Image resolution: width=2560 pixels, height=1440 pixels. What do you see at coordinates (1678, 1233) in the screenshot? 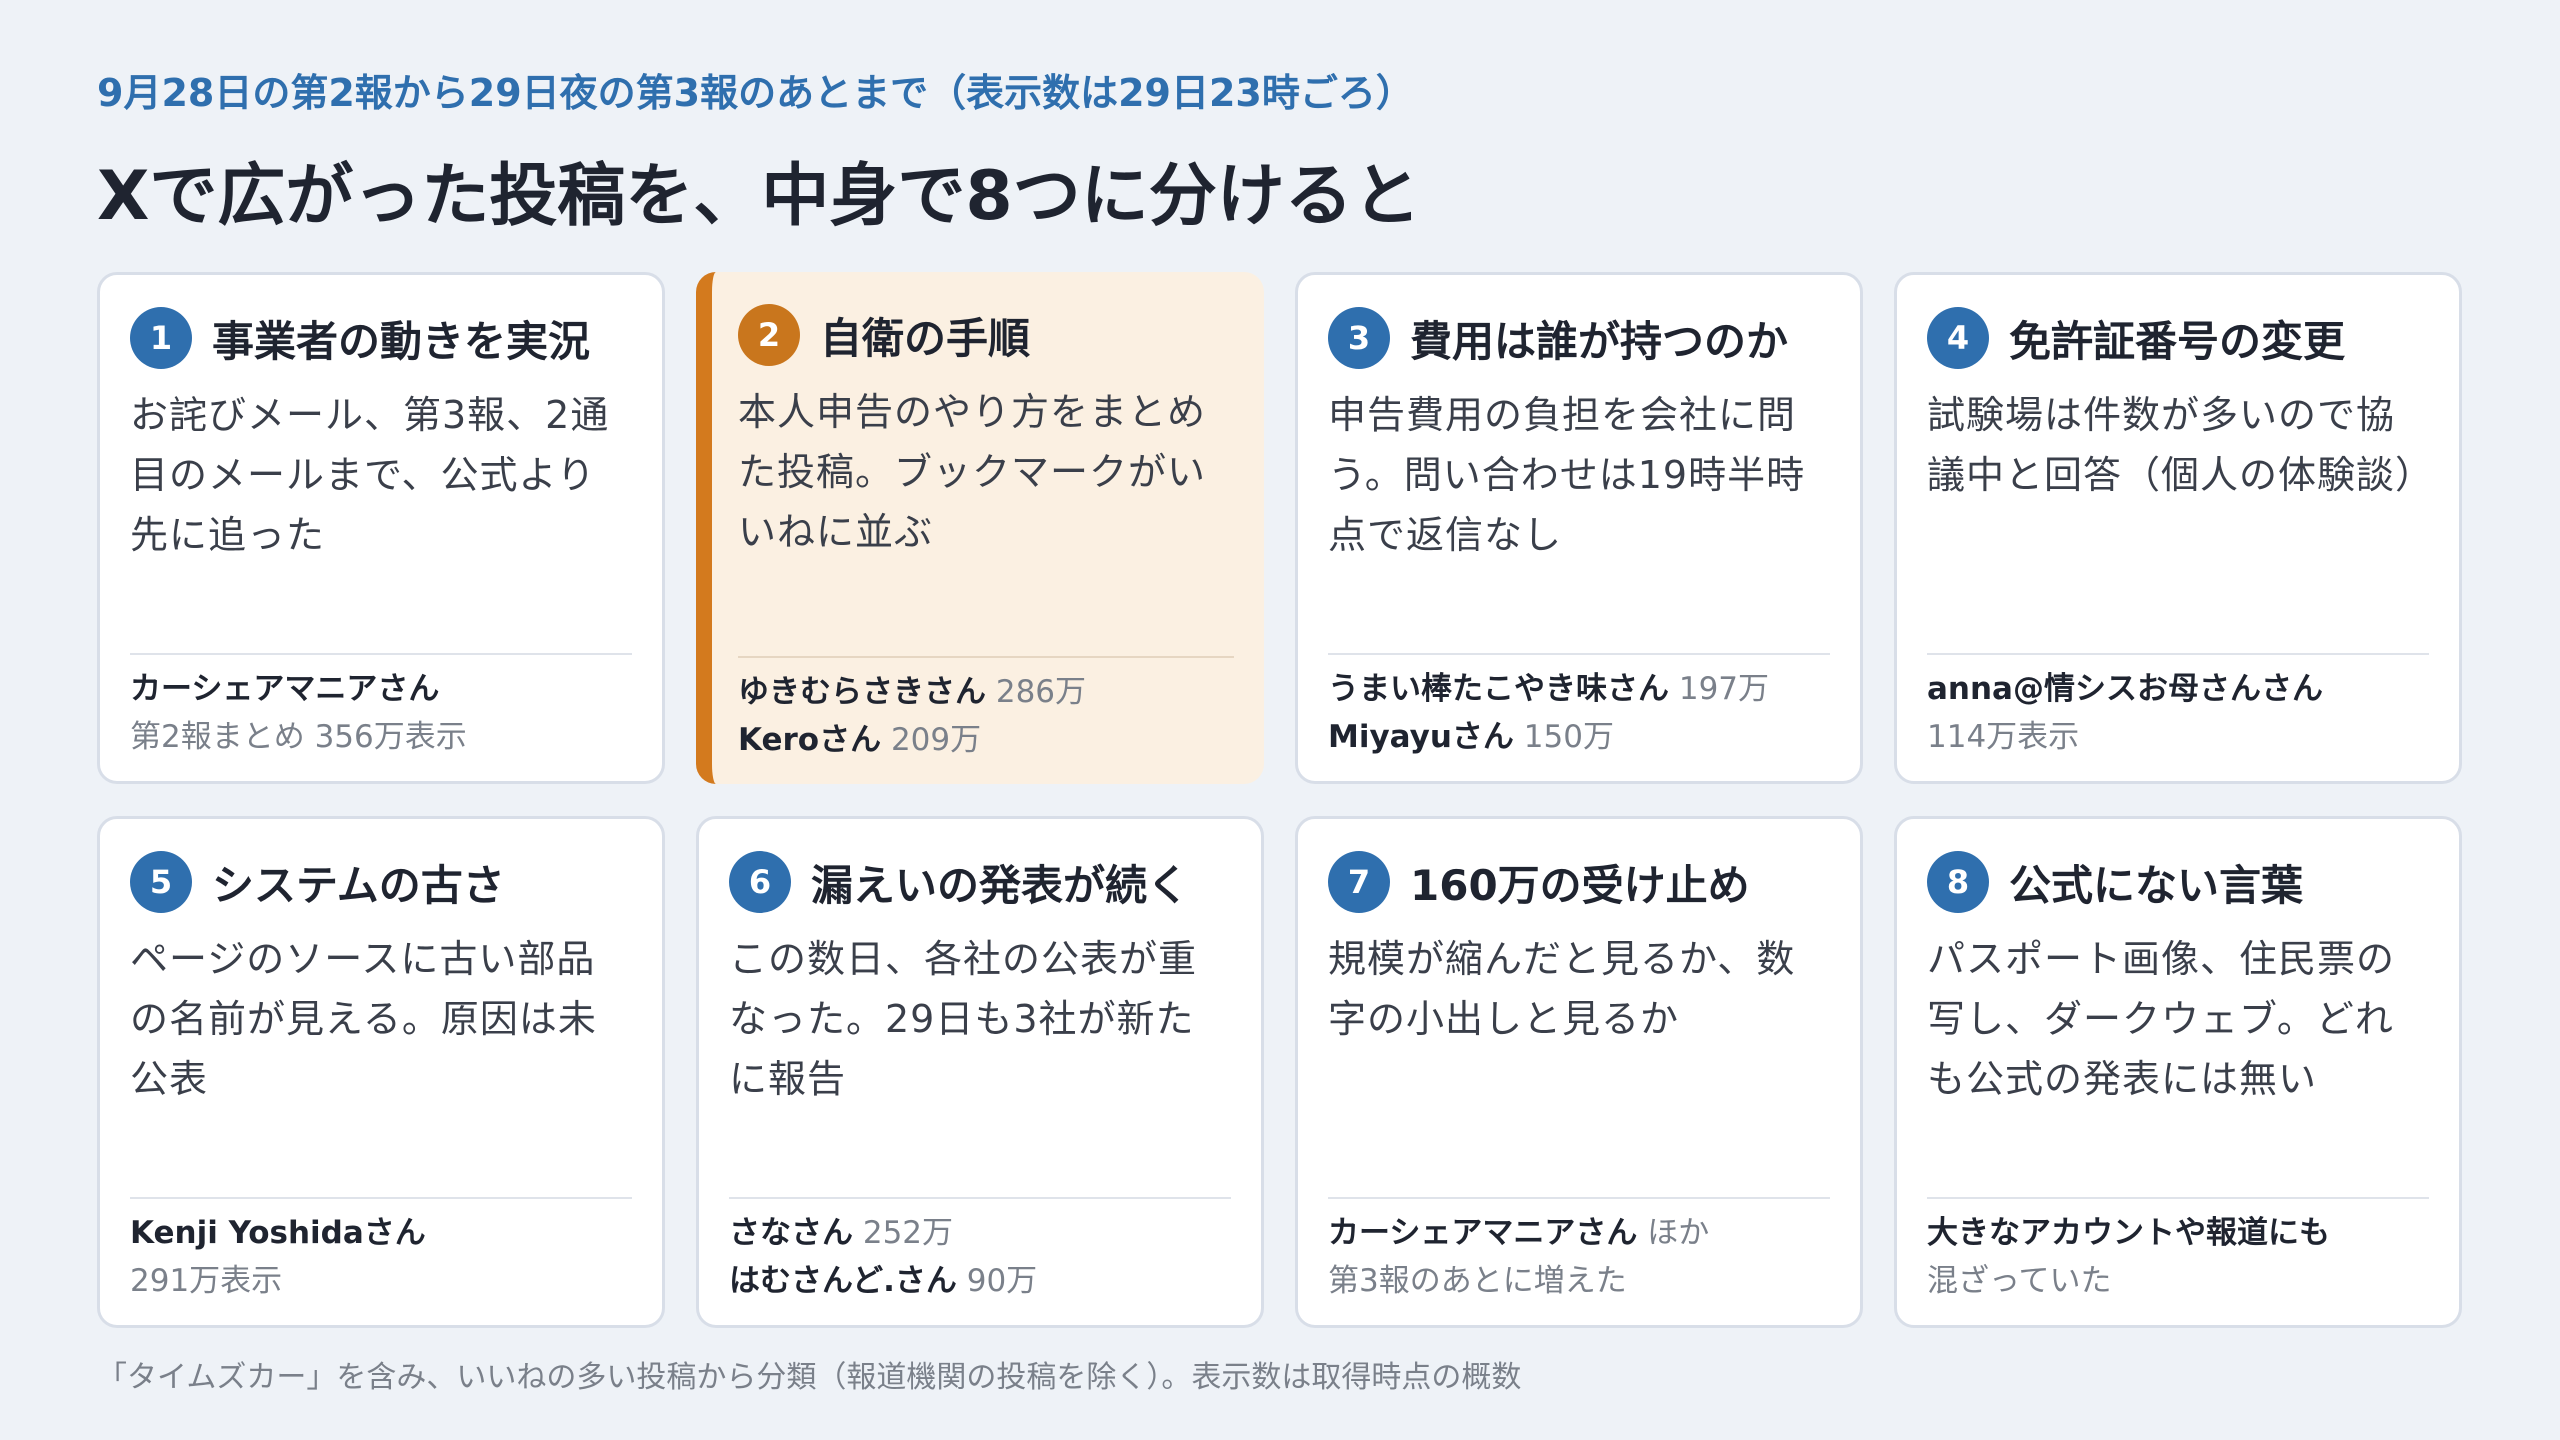
I see `view-count: ほか` at bounding box center [1678, 1233].